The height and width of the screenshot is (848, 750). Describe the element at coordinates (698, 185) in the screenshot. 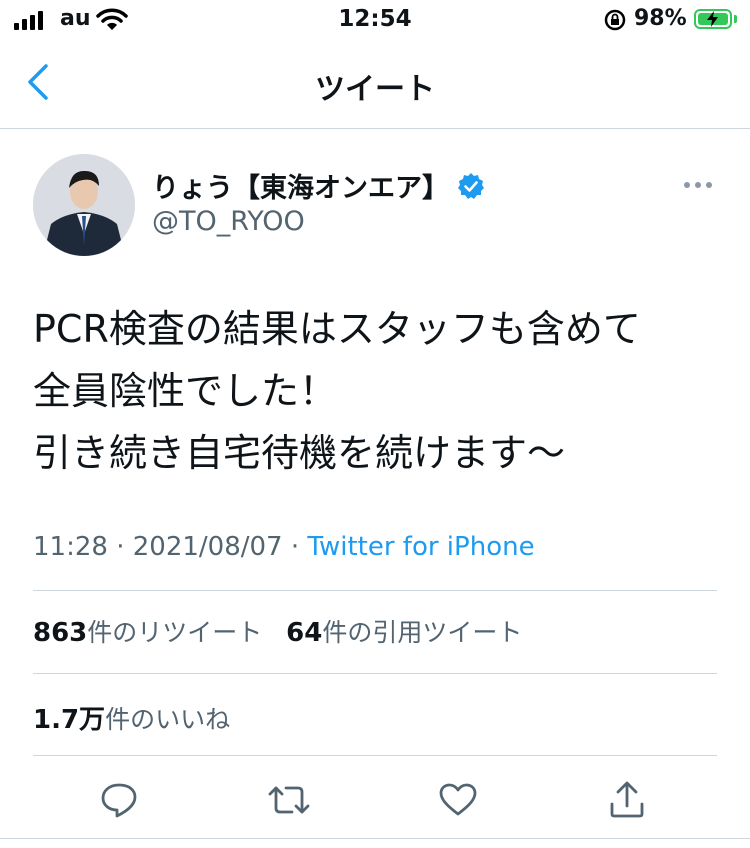

I see `more-horizontal-icon` at that location.